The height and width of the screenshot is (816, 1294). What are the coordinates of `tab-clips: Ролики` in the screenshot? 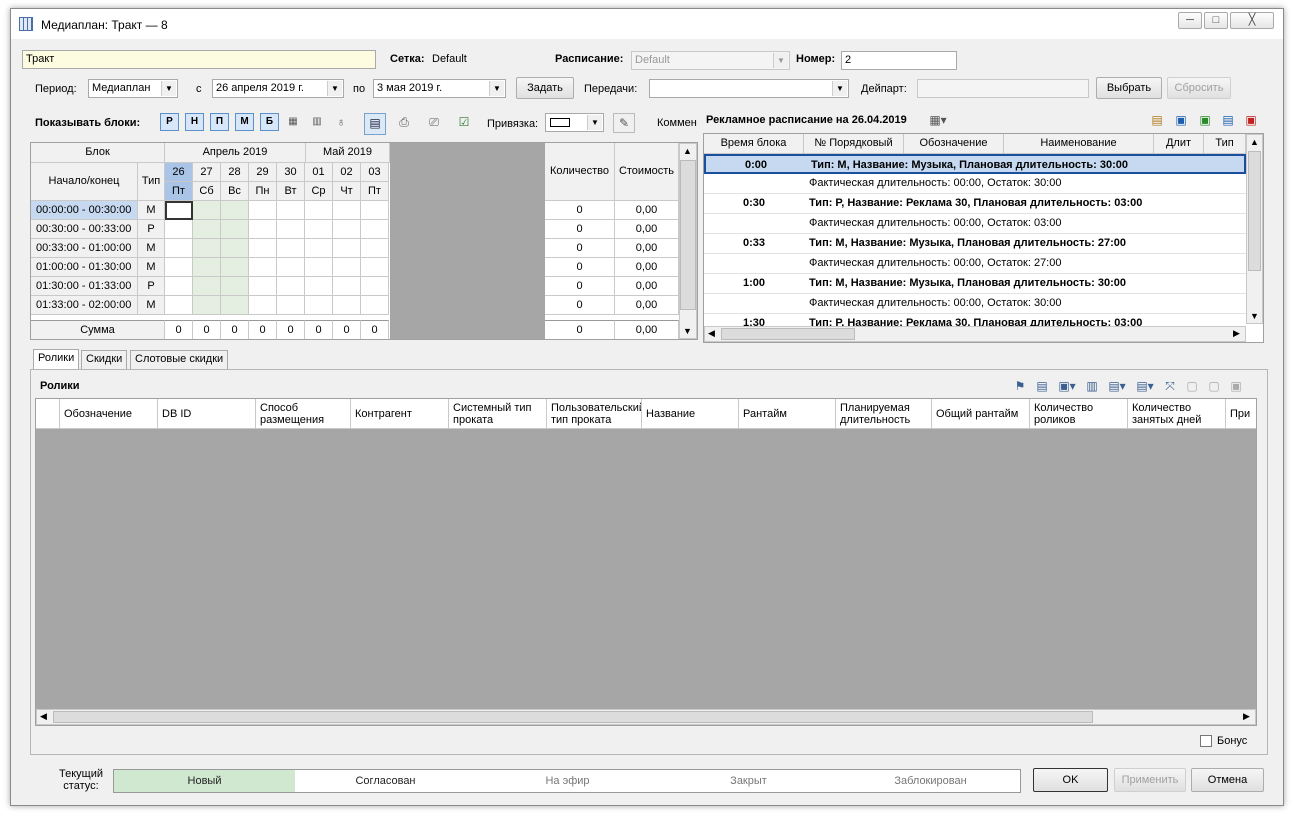 It's located at (56, 359).